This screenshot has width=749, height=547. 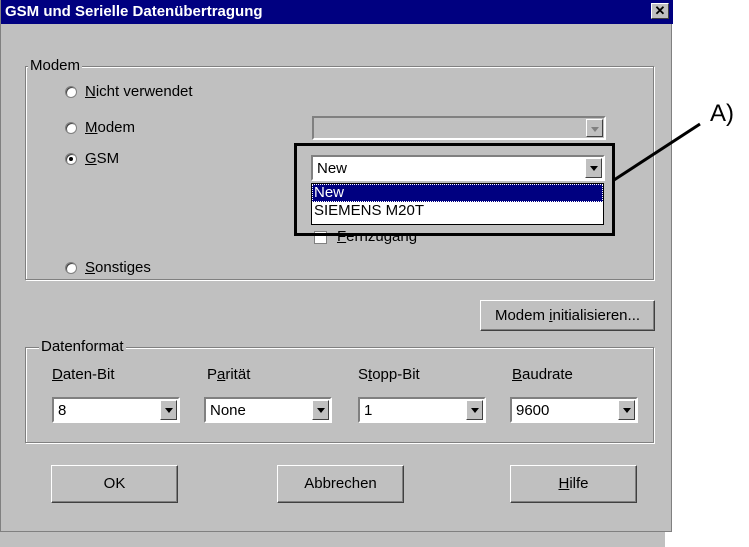 What do you see at coordinates (229, 374) in the screenshot?
I see `paritaet-label: Parität` at bounding box center [229, 374].